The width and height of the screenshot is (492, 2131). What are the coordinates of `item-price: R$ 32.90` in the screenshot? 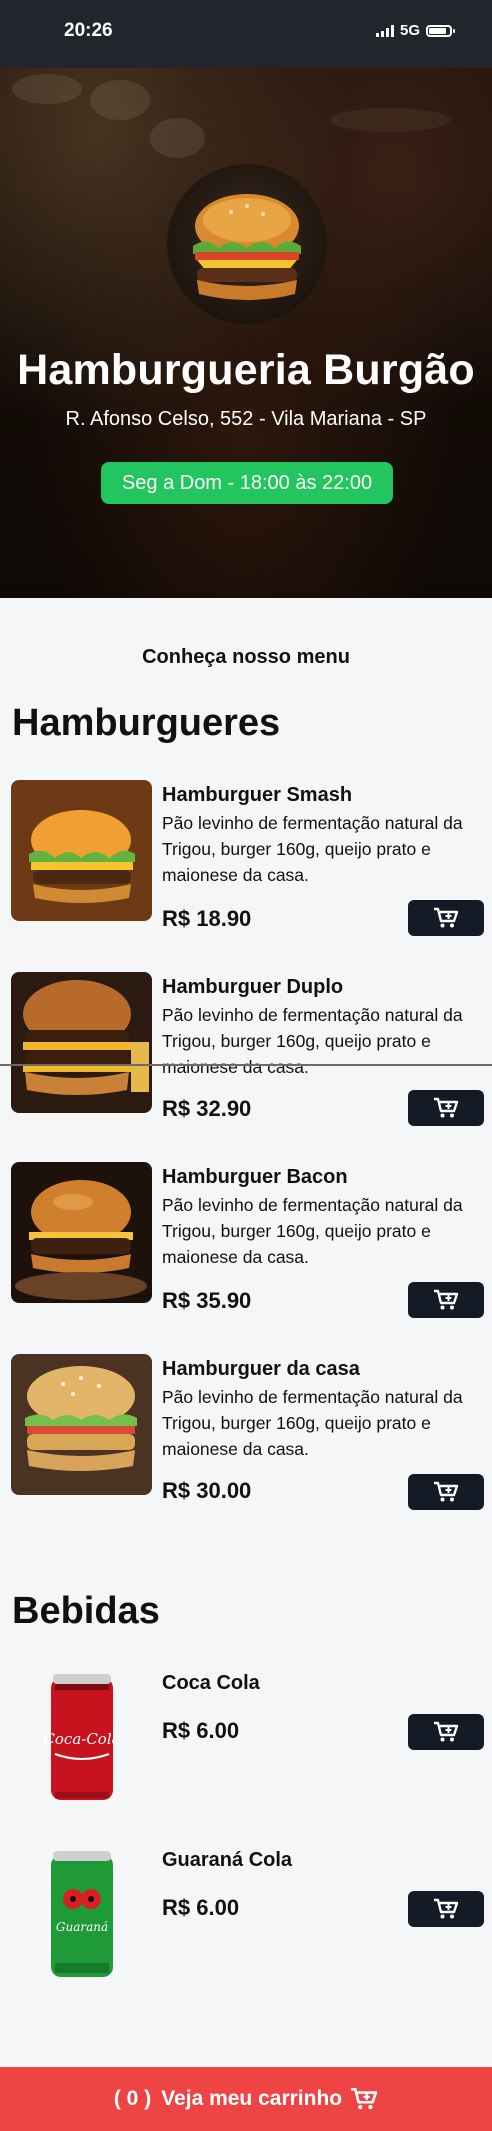 It's located at (207, 1108).